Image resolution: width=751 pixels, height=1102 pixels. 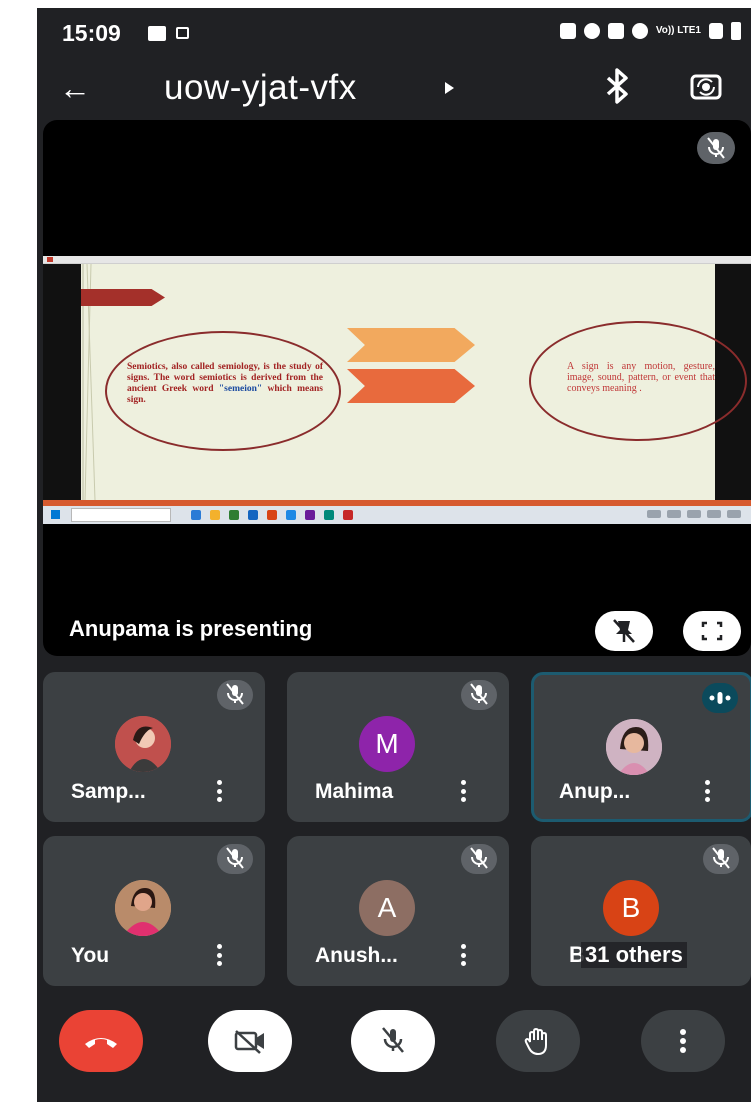 I want to click on windows-start-icon, so click(x=55, y=514).